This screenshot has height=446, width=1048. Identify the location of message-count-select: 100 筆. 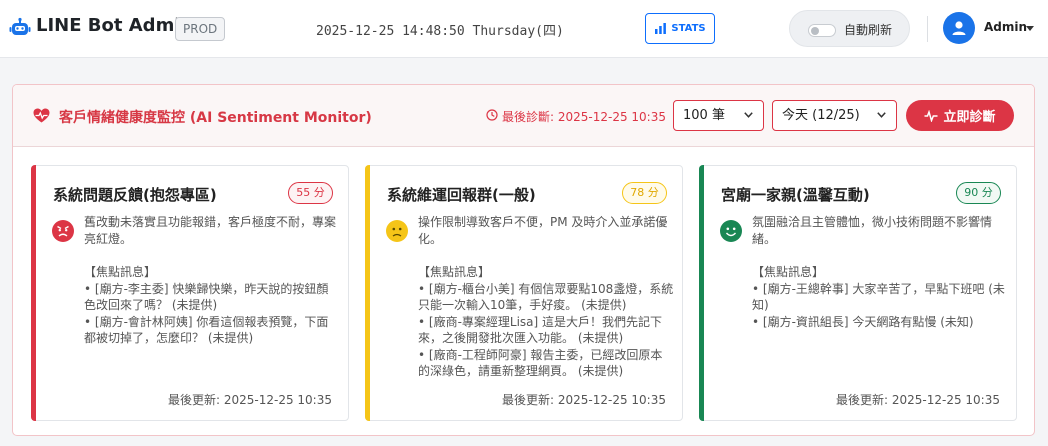
(718, 115).